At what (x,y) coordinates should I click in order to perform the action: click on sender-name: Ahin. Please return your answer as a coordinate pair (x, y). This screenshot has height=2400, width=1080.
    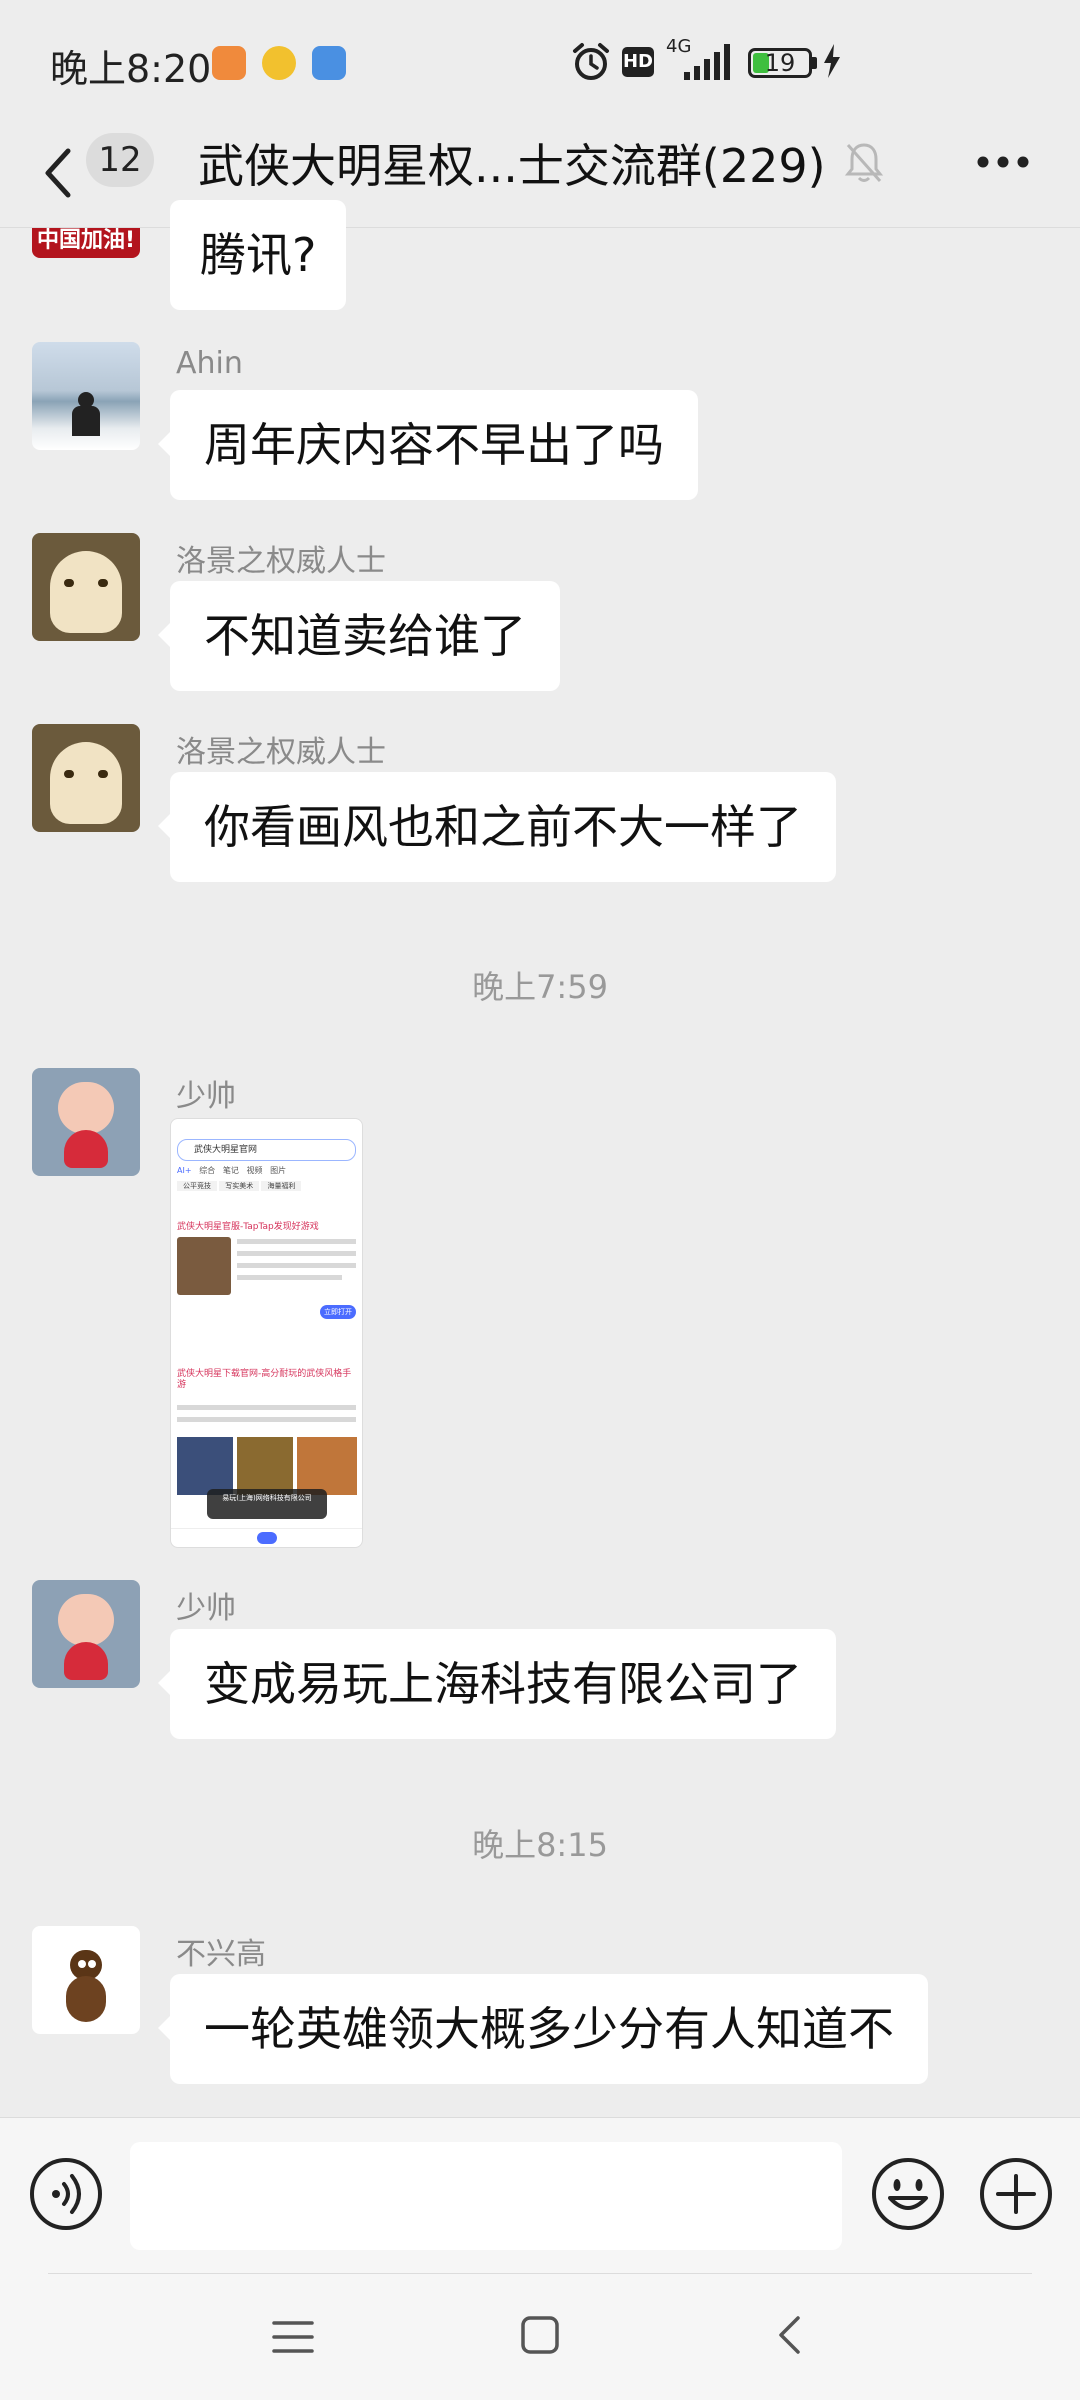
    Looking at the image, I should click on (209, 363).